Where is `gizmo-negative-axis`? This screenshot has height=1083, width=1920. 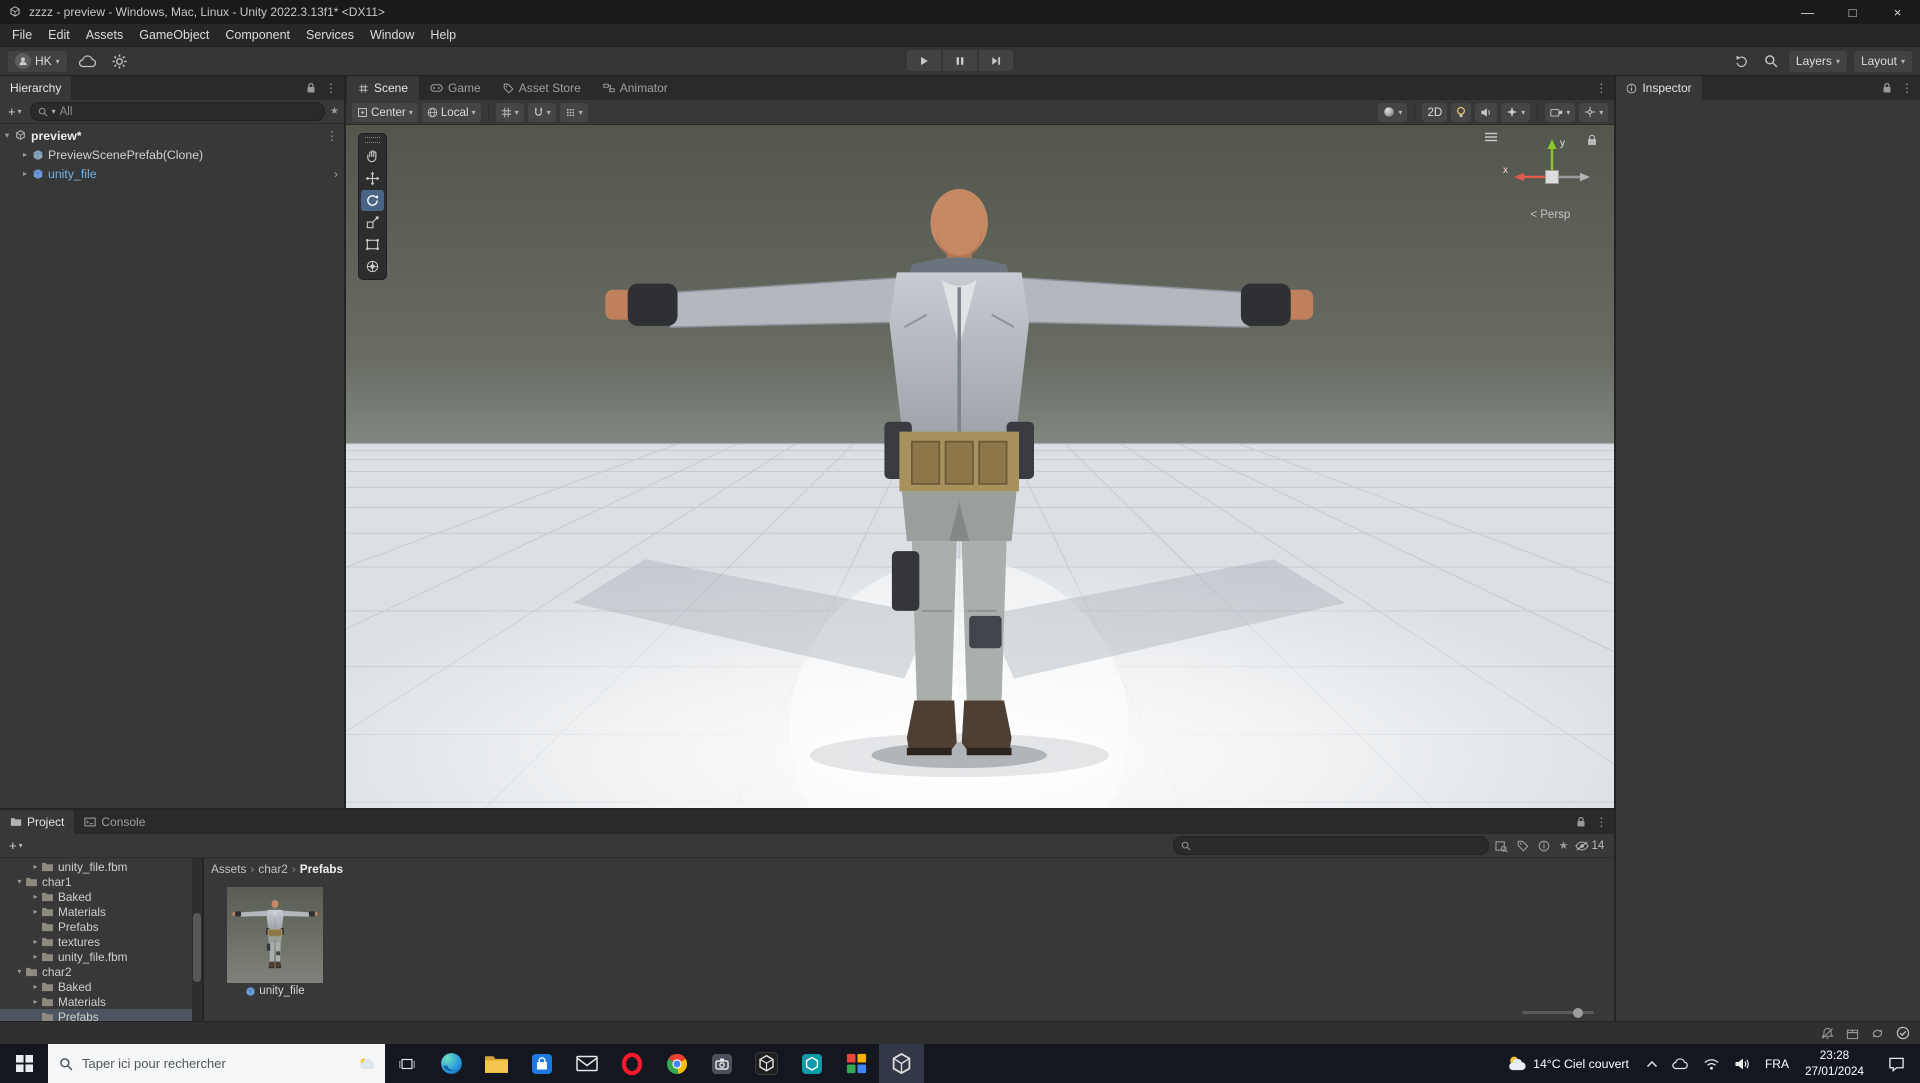 gizmo-negative-axis is located at coordinates (1585, 177).